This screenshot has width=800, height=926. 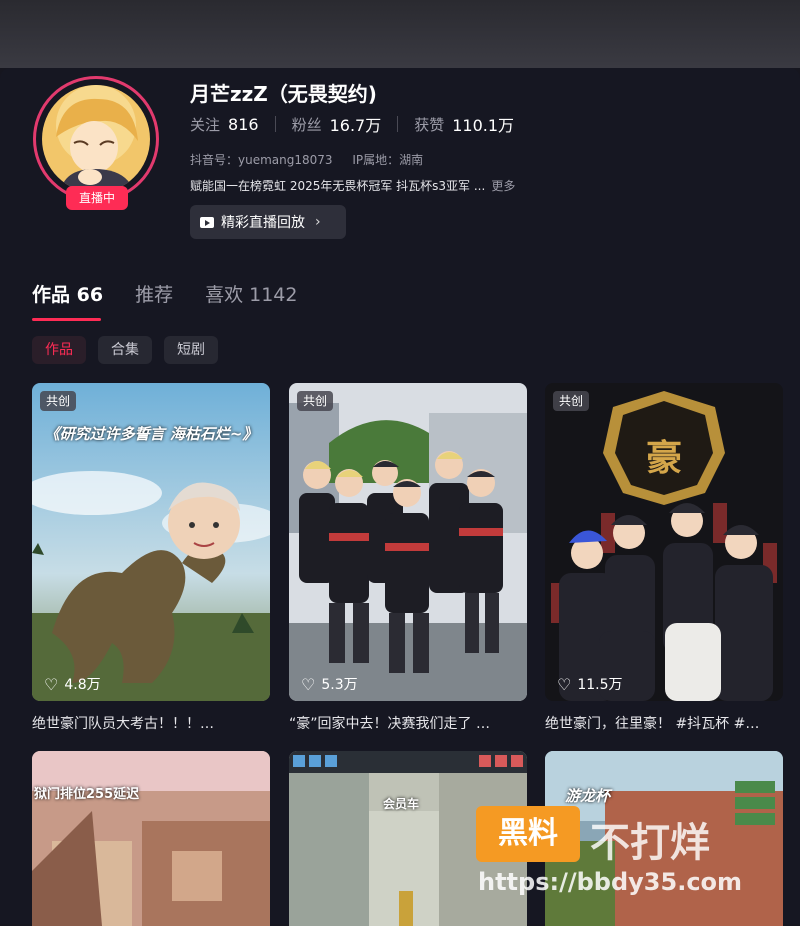 I want to click on followers-label: 粉丝, so click(x=307, y=124).